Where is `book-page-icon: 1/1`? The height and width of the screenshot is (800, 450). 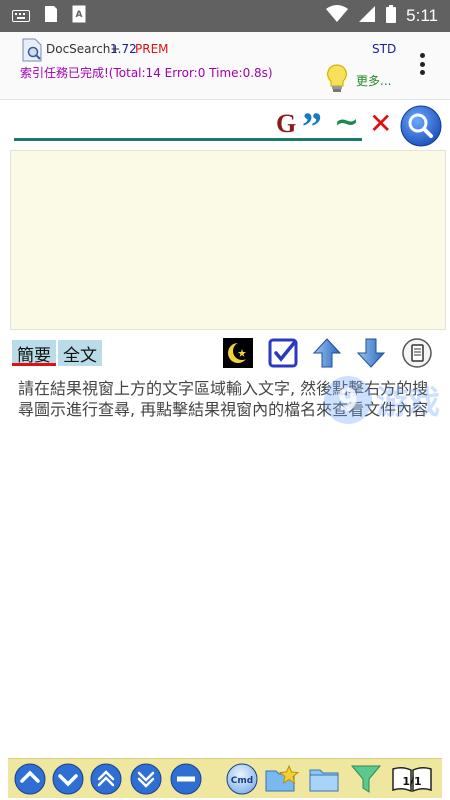
book-page-icon: 1/1 is located at coordinates (412, 779).